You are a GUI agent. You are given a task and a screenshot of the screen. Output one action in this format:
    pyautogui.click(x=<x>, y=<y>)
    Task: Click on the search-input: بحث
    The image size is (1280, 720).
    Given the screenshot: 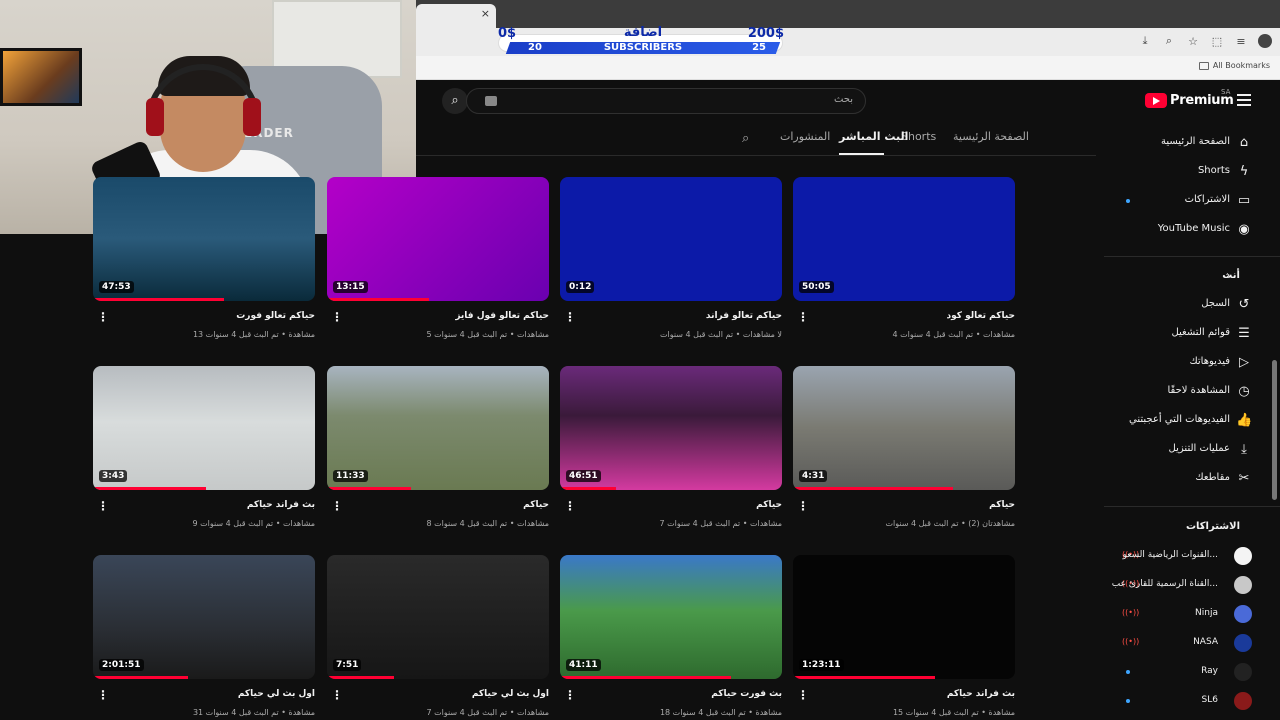 What is the action you would take?
    pyautogui.click(x=666, y=101)
    